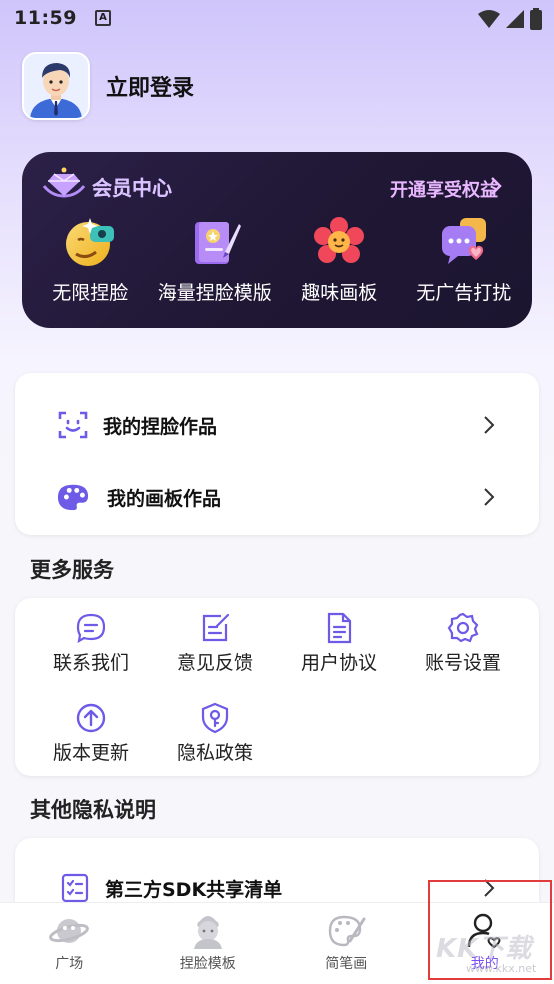 The width and height of the screenshot is (554, 984). Describe the element at coordinates (215, 718) in the screenshot. I see `privacy-icon` at that location.